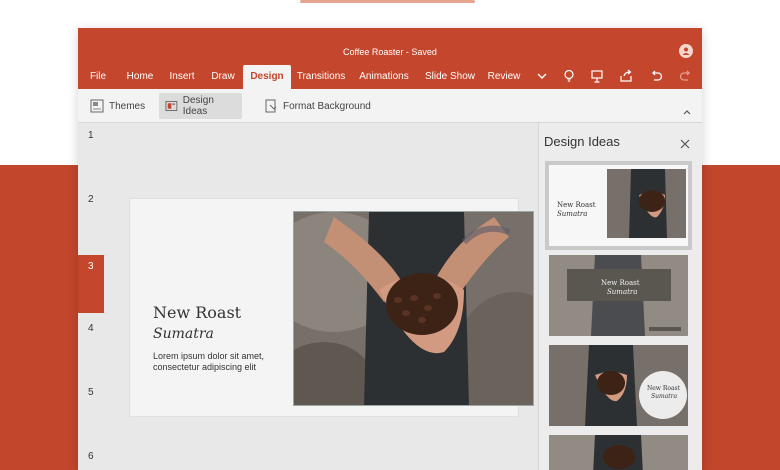 The image size is (780, 470). I want to click on coffee-beans-photo, so click(413, 308).